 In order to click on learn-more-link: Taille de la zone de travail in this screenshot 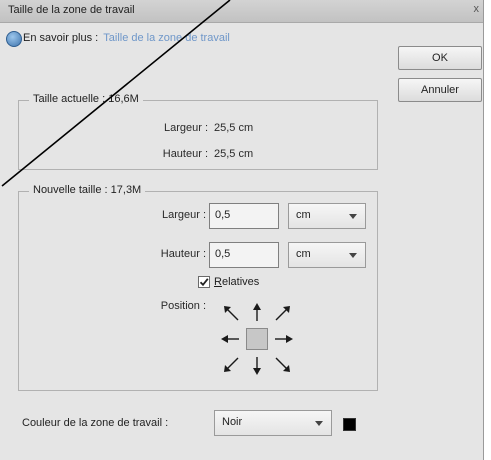, I will do `click(166, 38)`.